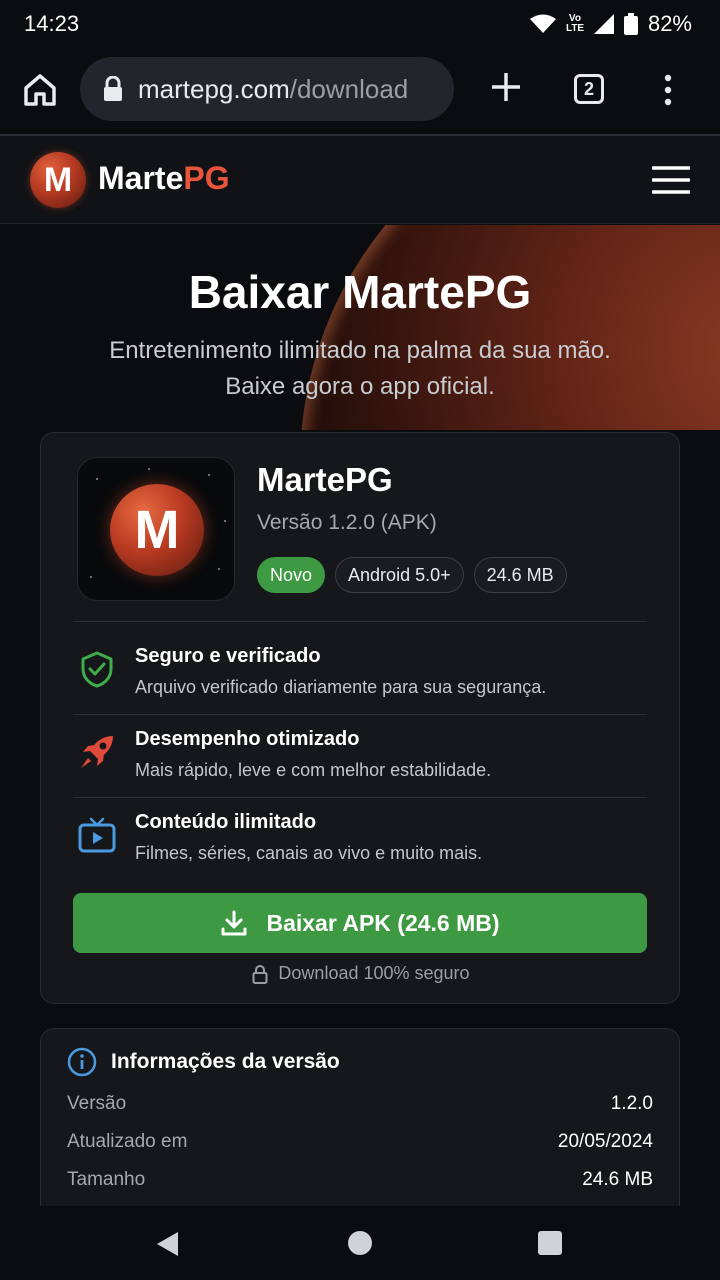 The height and width of the screenshot is (1280, 720). What do you see at coordinates (97, 752) in the screenshot?
I see `rocket-icon` at bounding box center [97, 752].